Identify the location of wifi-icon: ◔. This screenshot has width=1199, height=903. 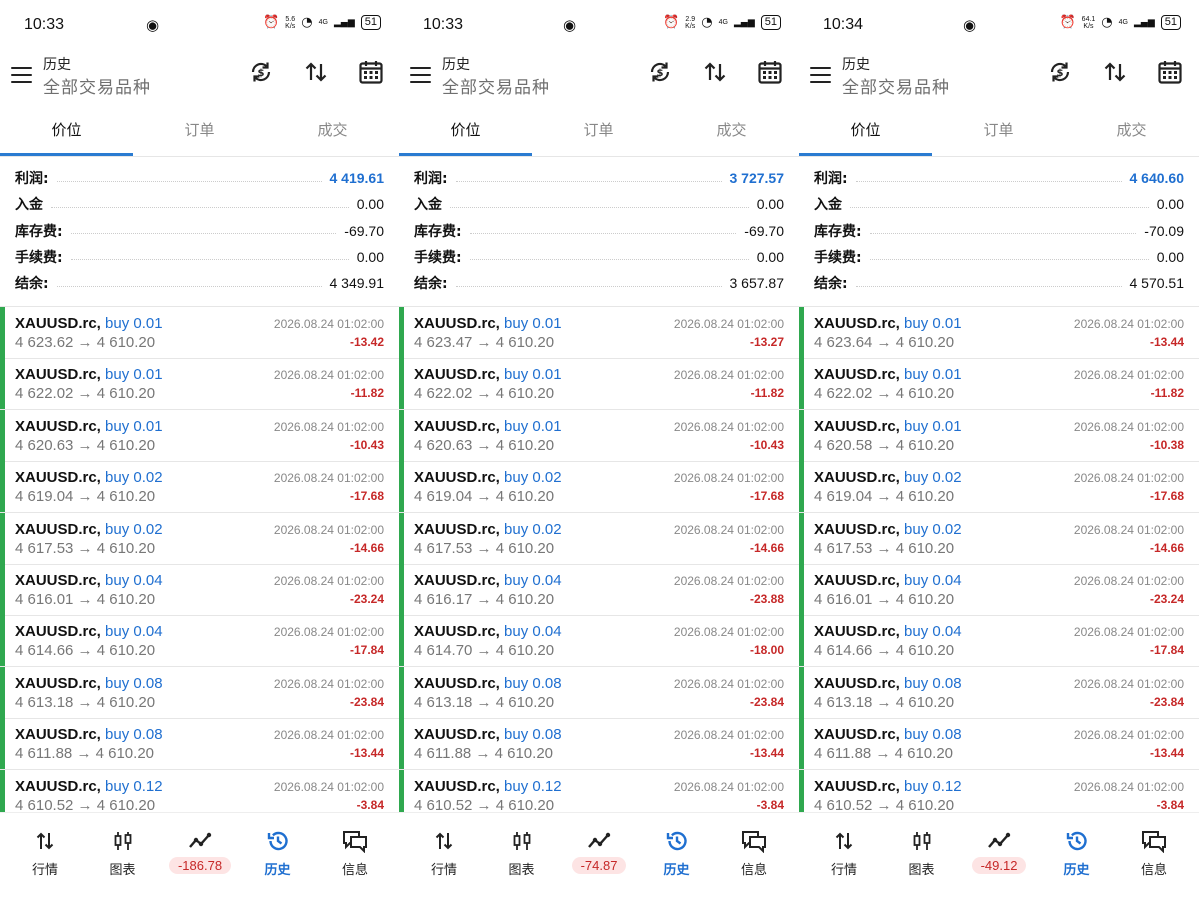
(707, 22).